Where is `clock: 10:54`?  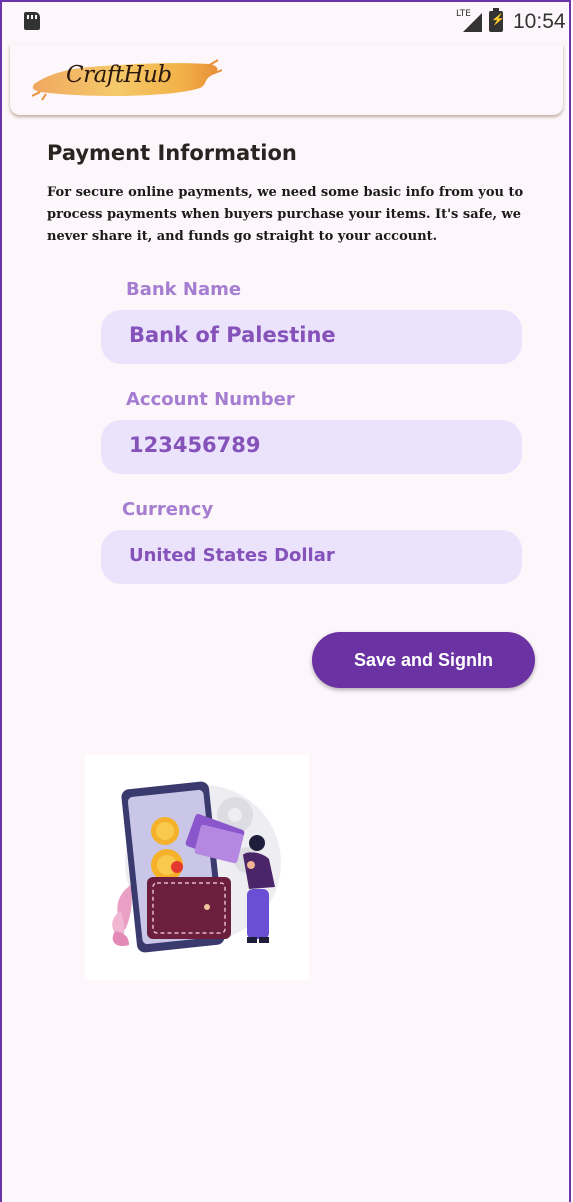
clock: 10:54 is located at coordinates (539, 21).